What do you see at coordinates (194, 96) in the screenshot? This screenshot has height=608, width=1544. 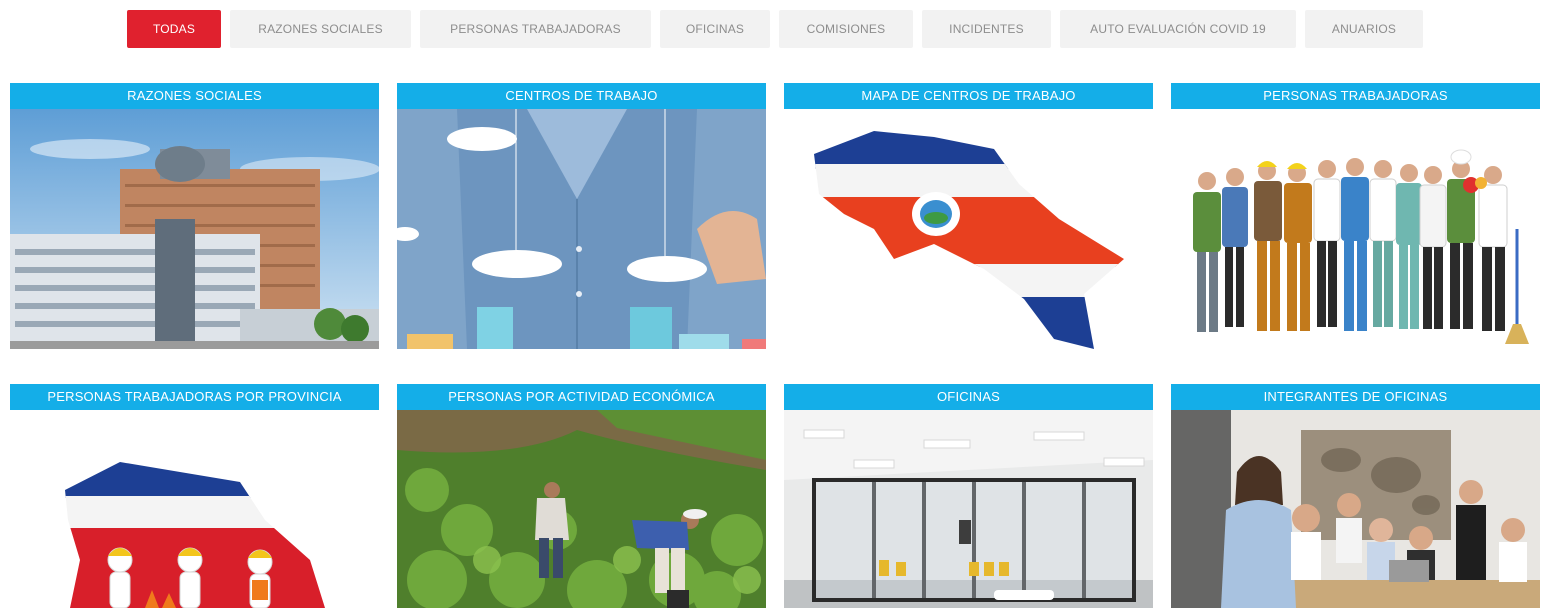 I see `card-title: RAZONES SOCIALES` at bounding box center [194, 96].